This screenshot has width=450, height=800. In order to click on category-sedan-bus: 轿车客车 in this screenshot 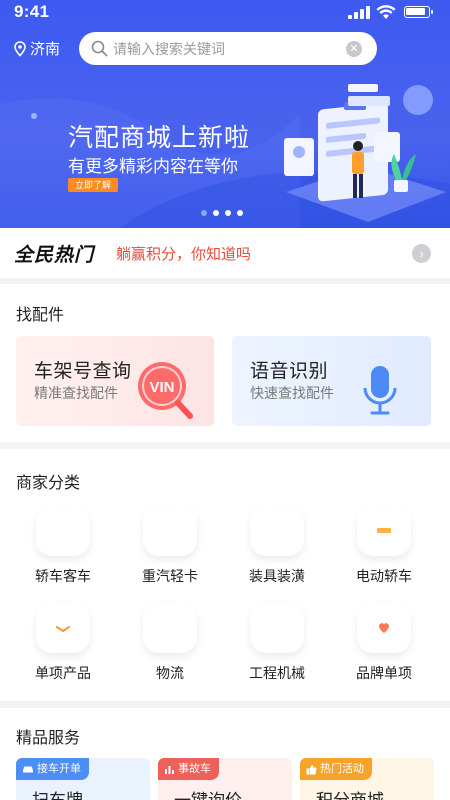, I will do `click(63, 546)`.